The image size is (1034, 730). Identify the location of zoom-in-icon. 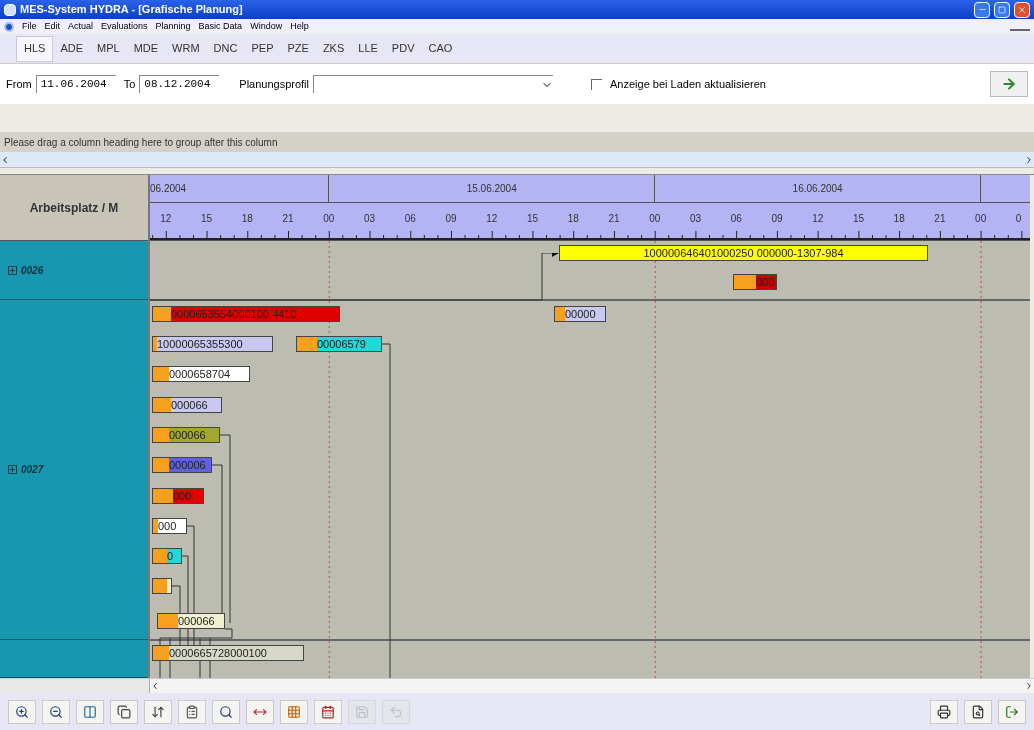
(22, 711).